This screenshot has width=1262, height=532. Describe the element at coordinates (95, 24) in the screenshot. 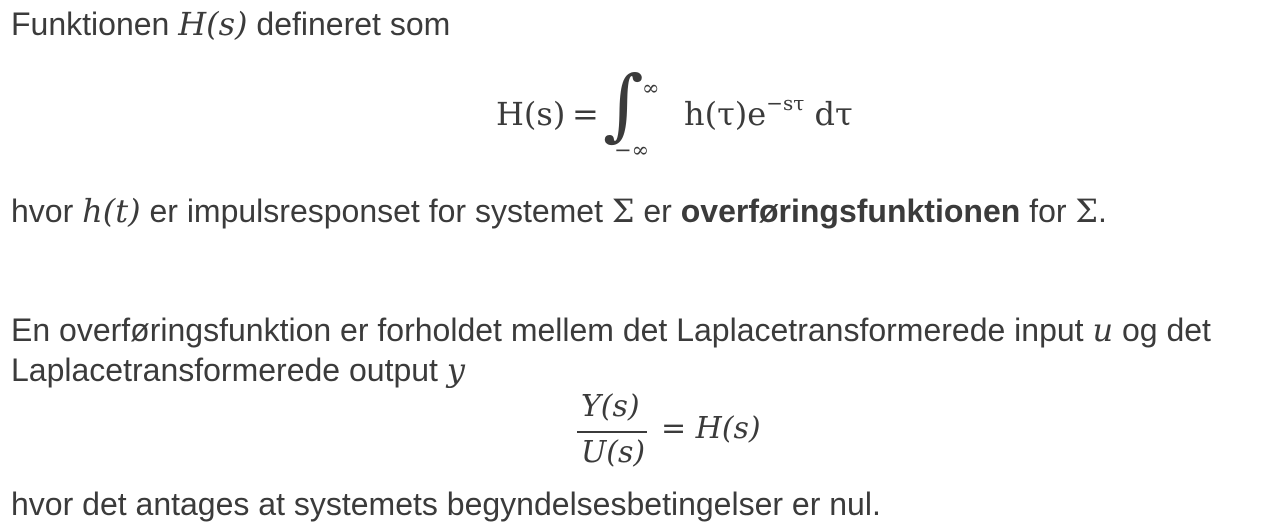

I see `text: Funktionen` at that location.